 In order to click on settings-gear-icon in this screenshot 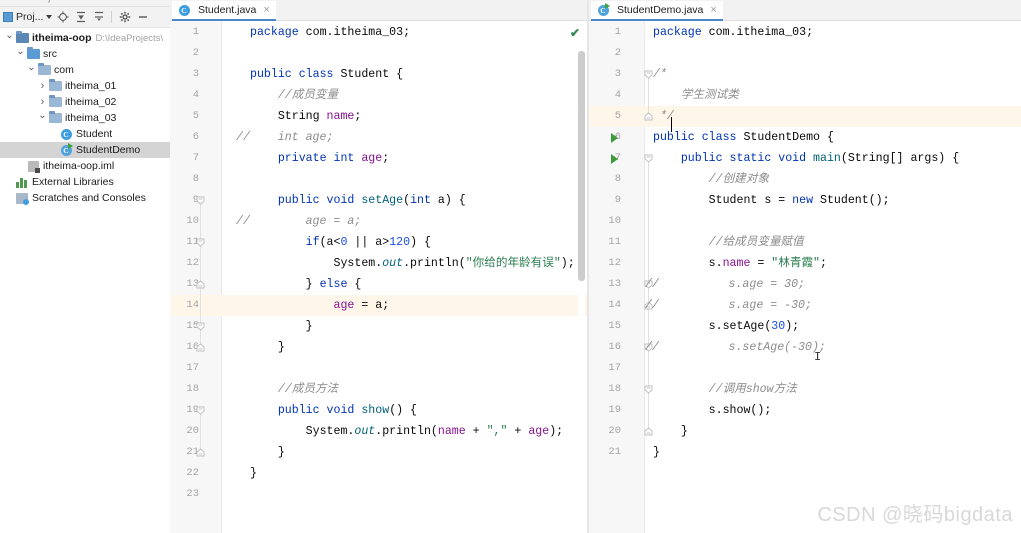, I will do `click(124, 17)`.